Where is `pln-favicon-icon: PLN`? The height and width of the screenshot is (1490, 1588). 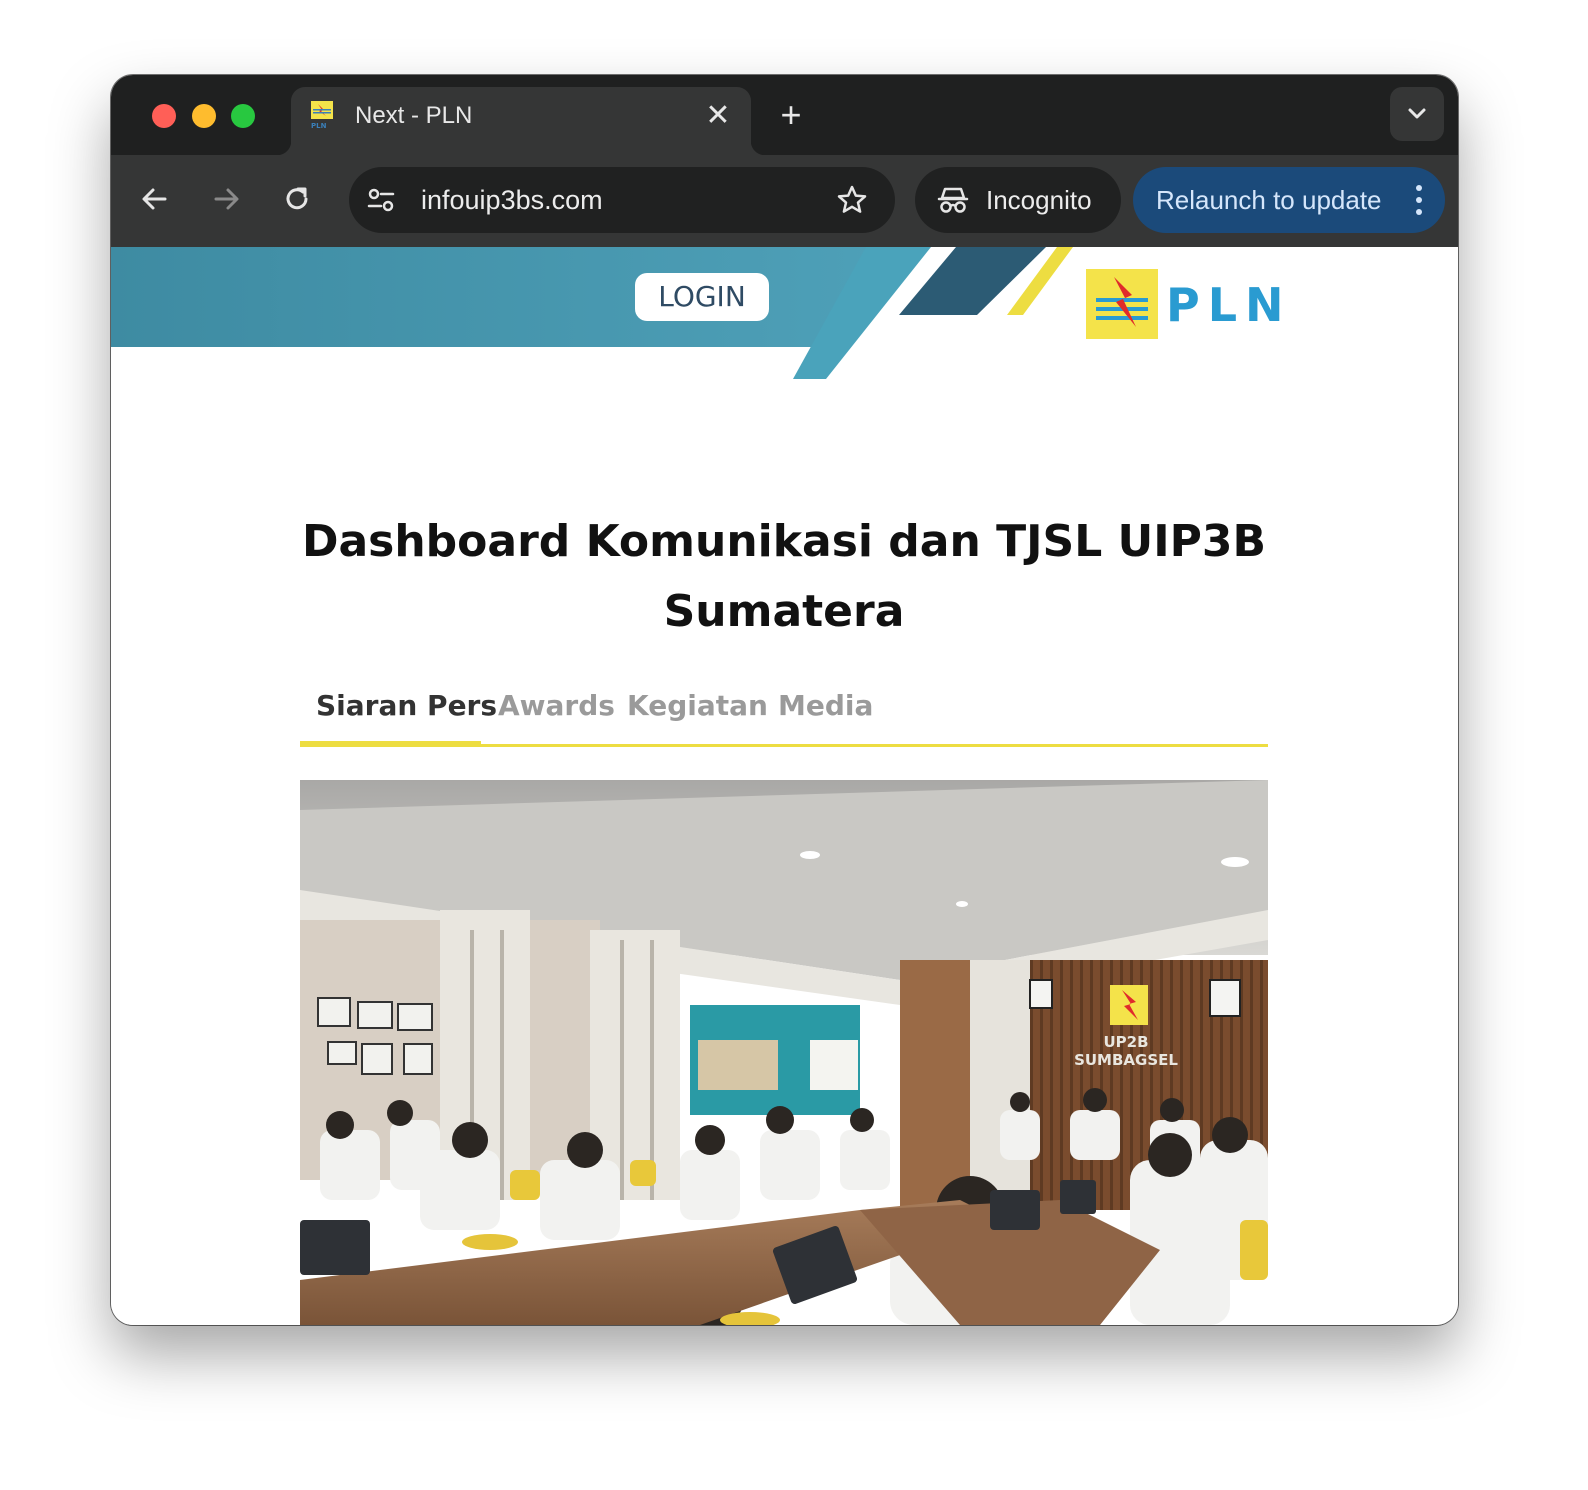 pln-favicon-icon: PLN is located at coordinates (322, 115).